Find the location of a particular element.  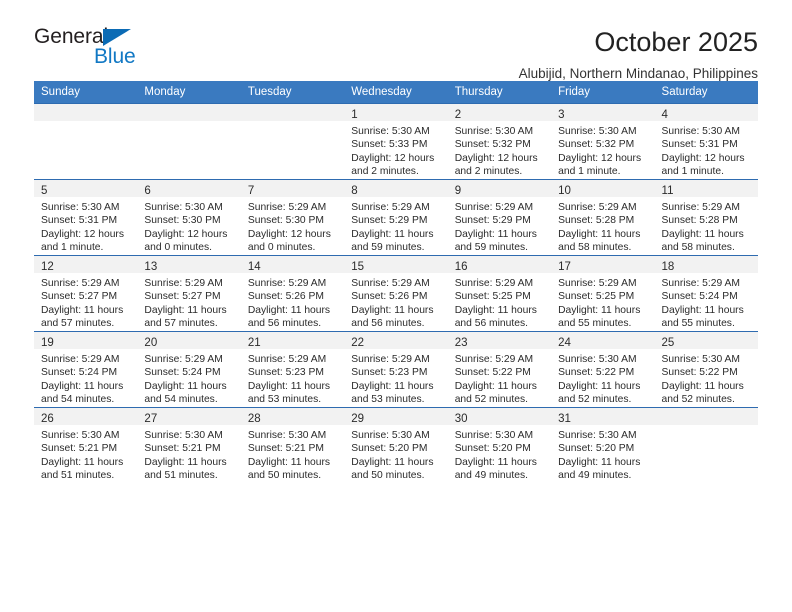

sunset-text: Sunset: 5:27 PM is located at coordinates (182, 297).